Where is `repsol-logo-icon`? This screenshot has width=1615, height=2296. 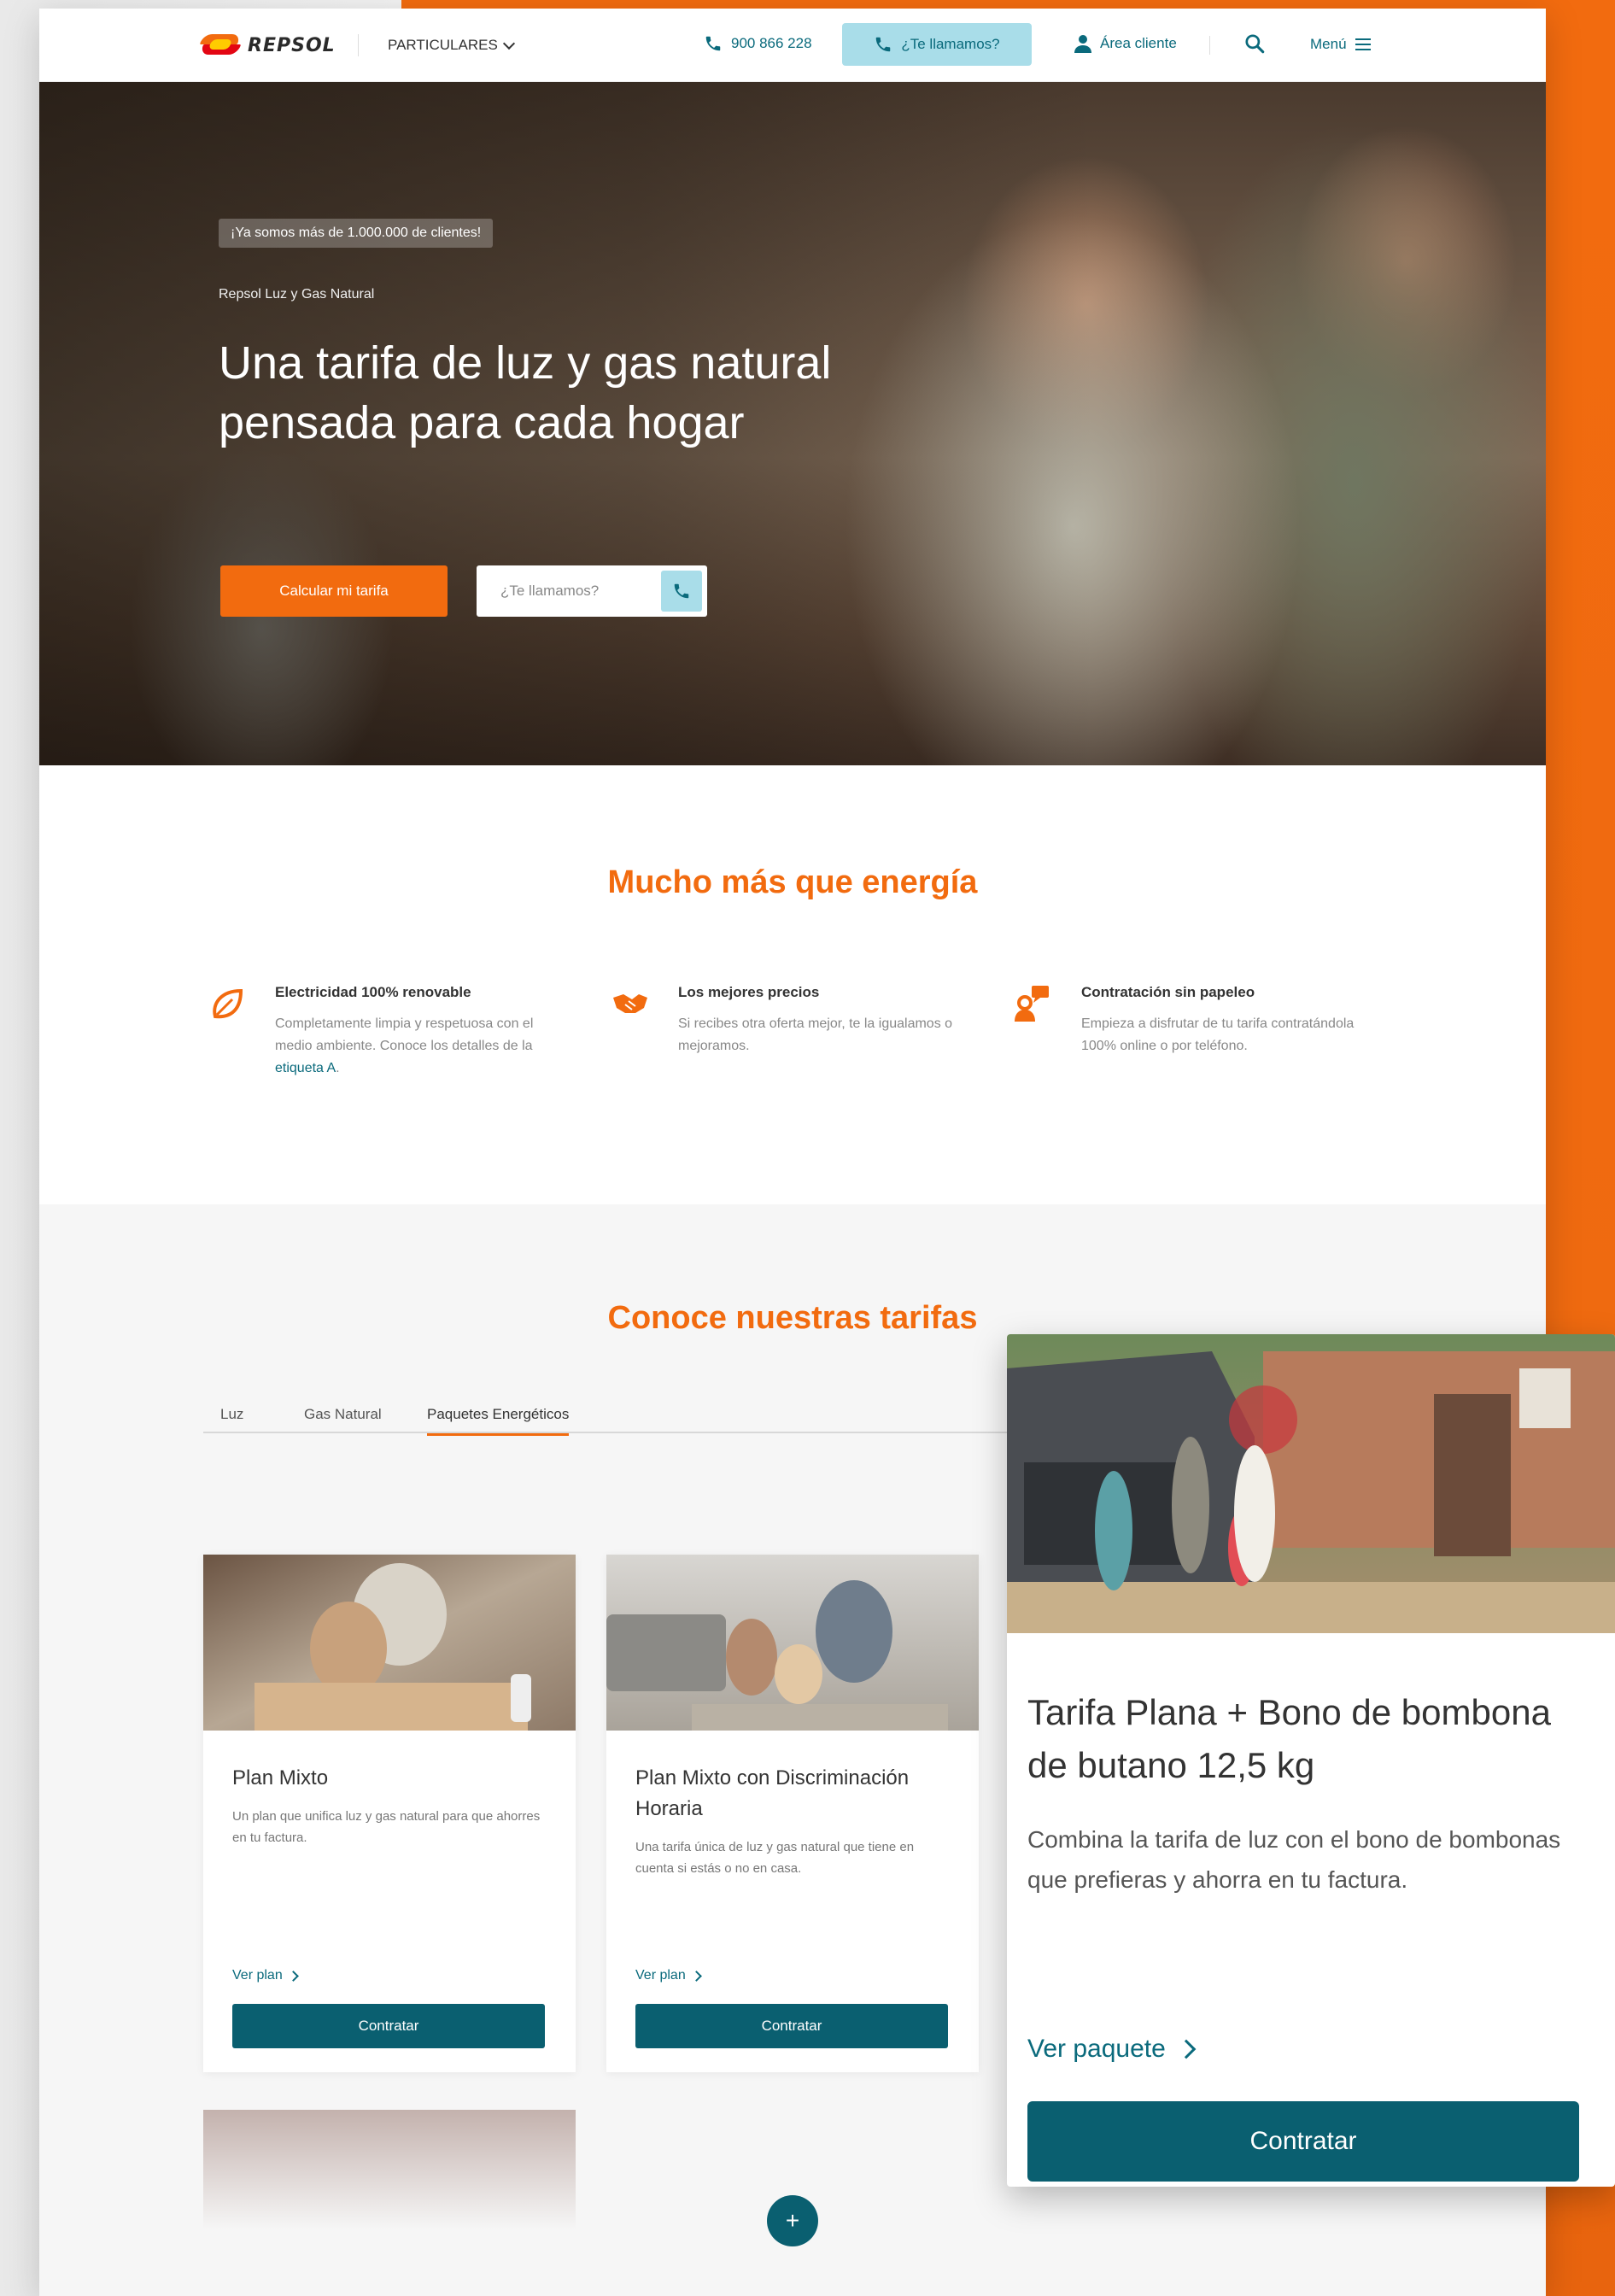 repsol-logo-icon is located at coordinates (220, 45).